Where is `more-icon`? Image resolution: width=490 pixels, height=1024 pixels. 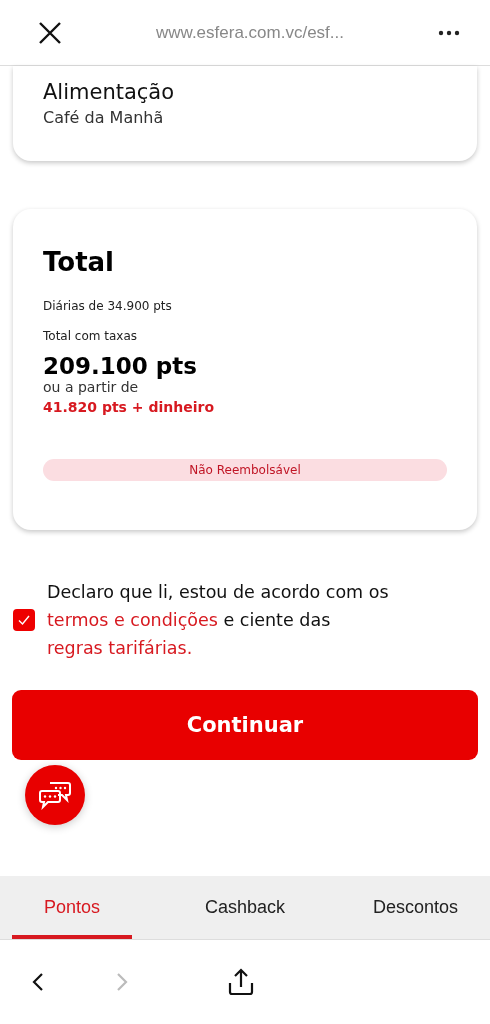
more-icon is located at coordinates (449, 32).